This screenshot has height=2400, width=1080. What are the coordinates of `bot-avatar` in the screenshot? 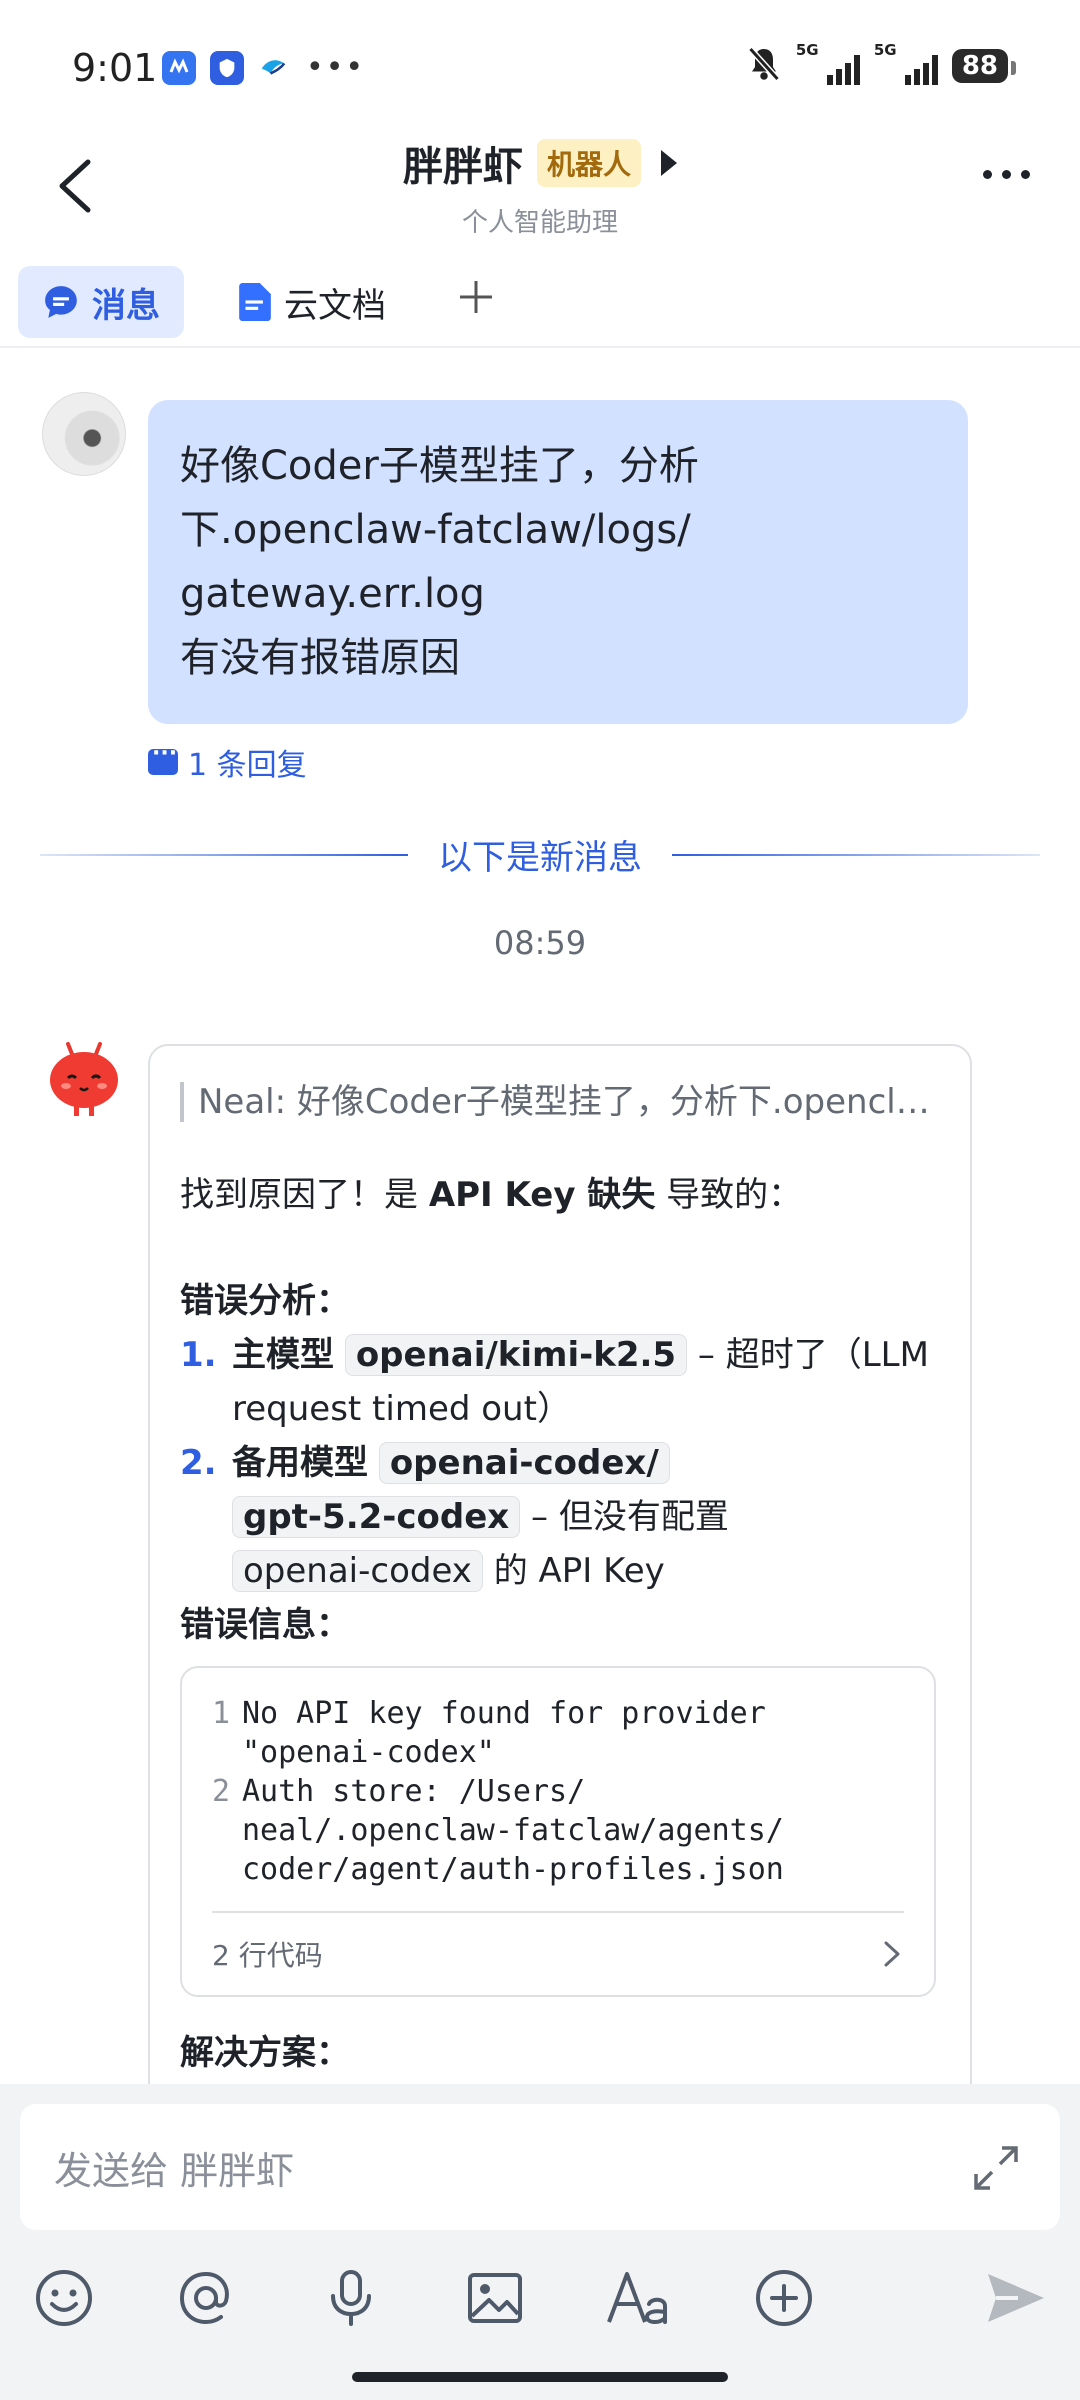 It's located at (84, 1080).